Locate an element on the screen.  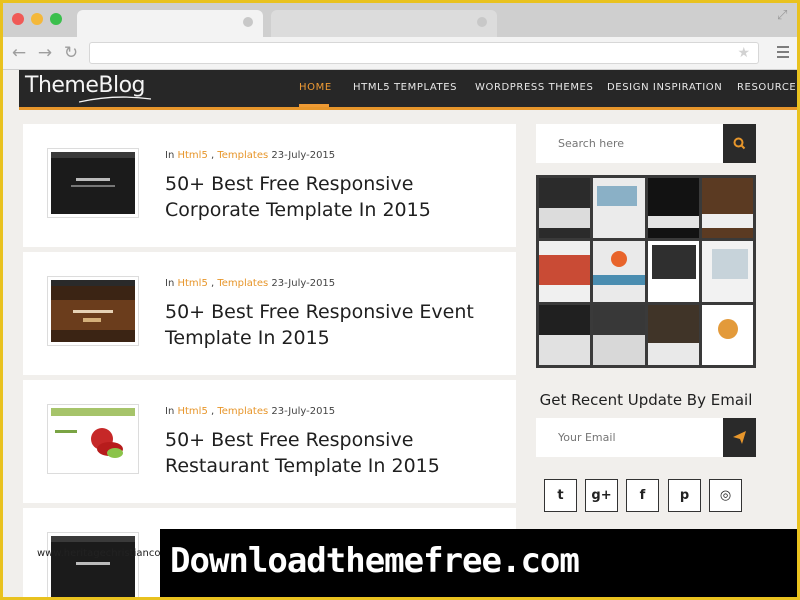
facebook-icon: f is located at coordinates (642, 495).